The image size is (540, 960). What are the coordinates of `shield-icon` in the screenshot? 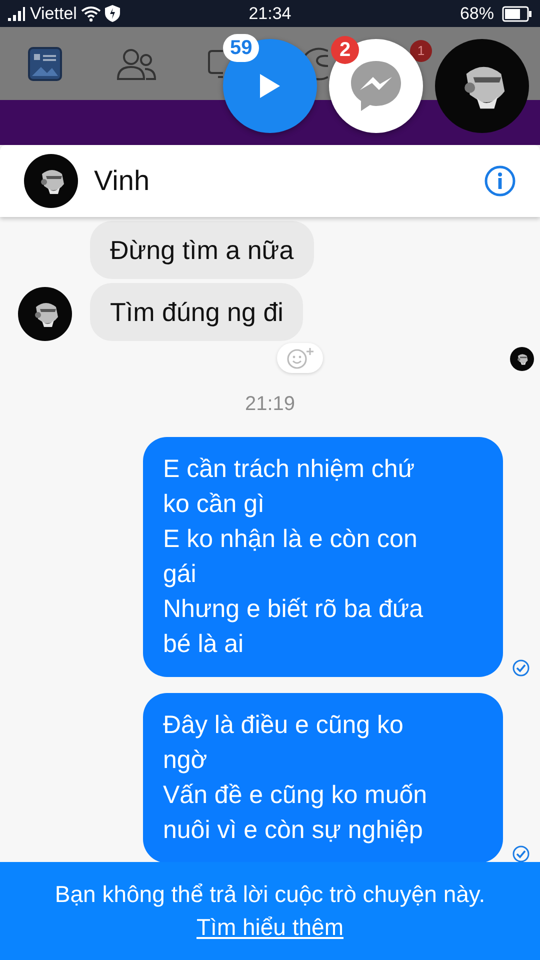 It's located at (112, 13).